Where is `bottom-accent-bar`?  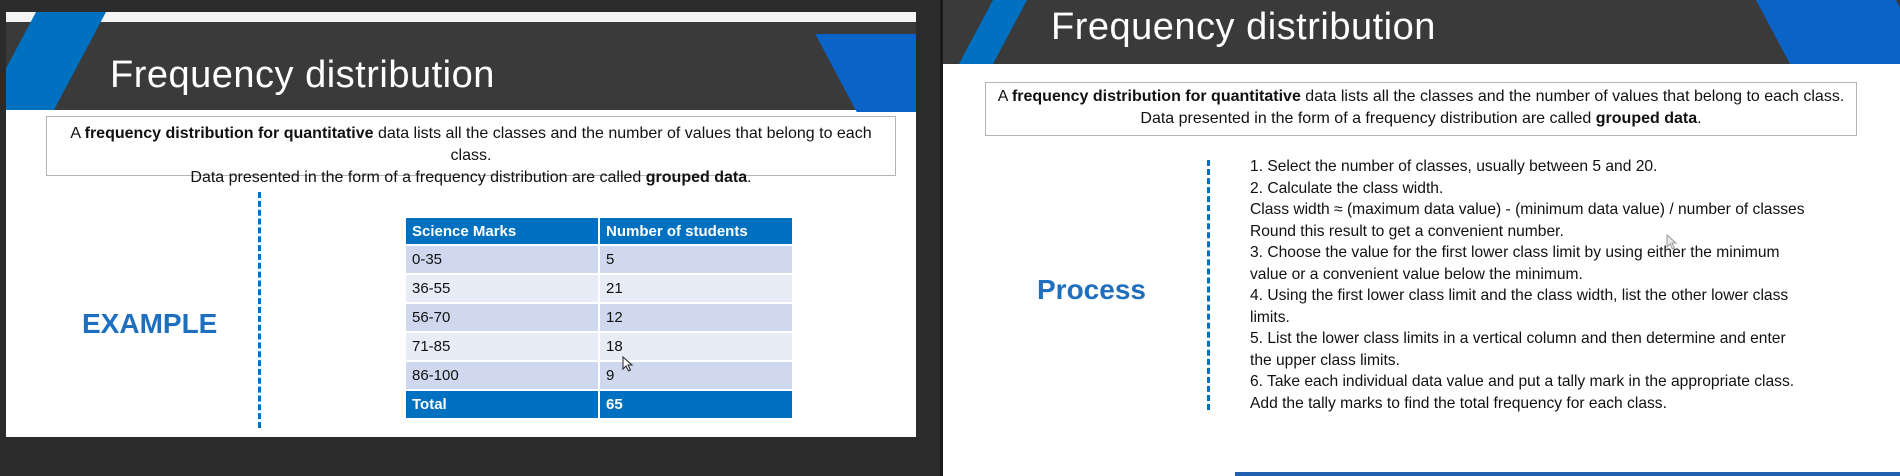
bottom-accent-bar is located at coordinates (1567, 474).